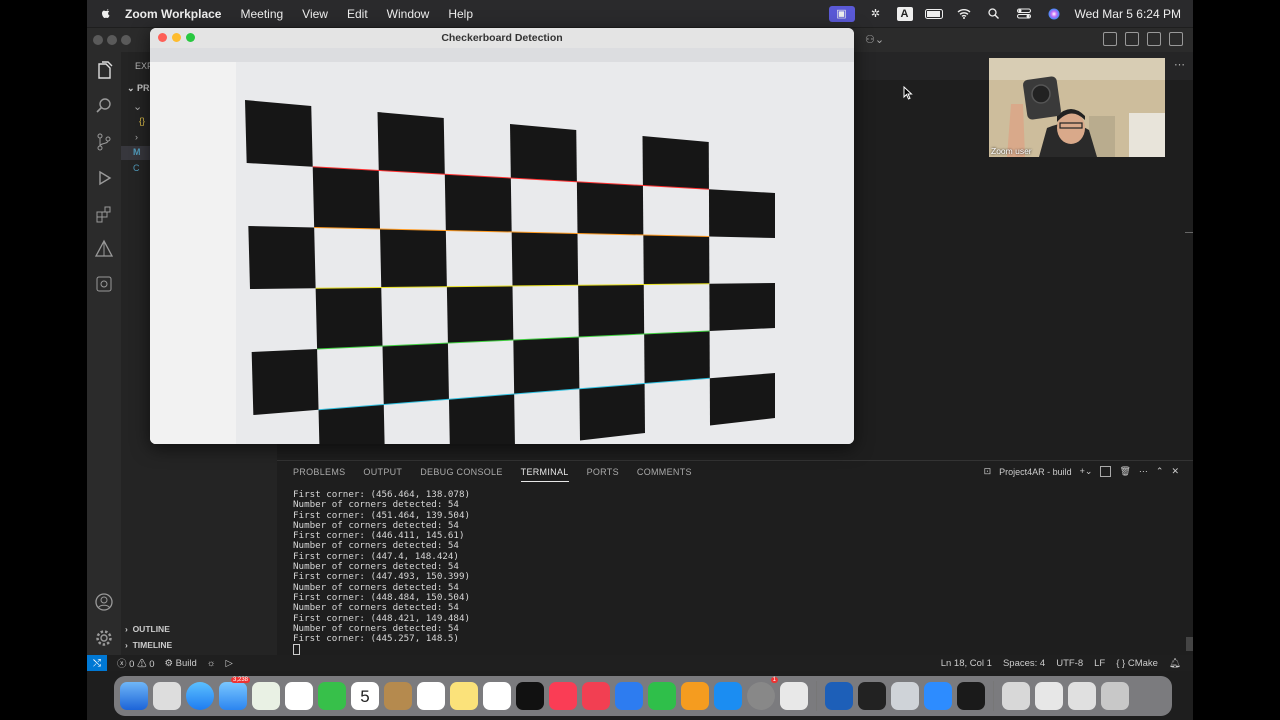 The height and width of the screenshot is (720, 1280). Describe the element at coordinates (966, 663) in the screenshot. I see `cursor-position: Ln 18, Col 1` at that location.